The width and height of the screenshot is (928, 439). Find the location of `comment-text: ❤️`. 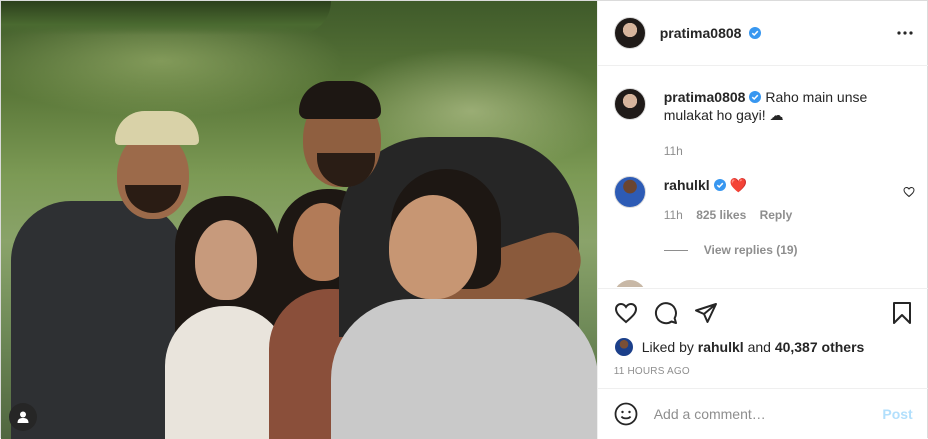

comment-text: ❤️ is located at coordinates (738, 185).